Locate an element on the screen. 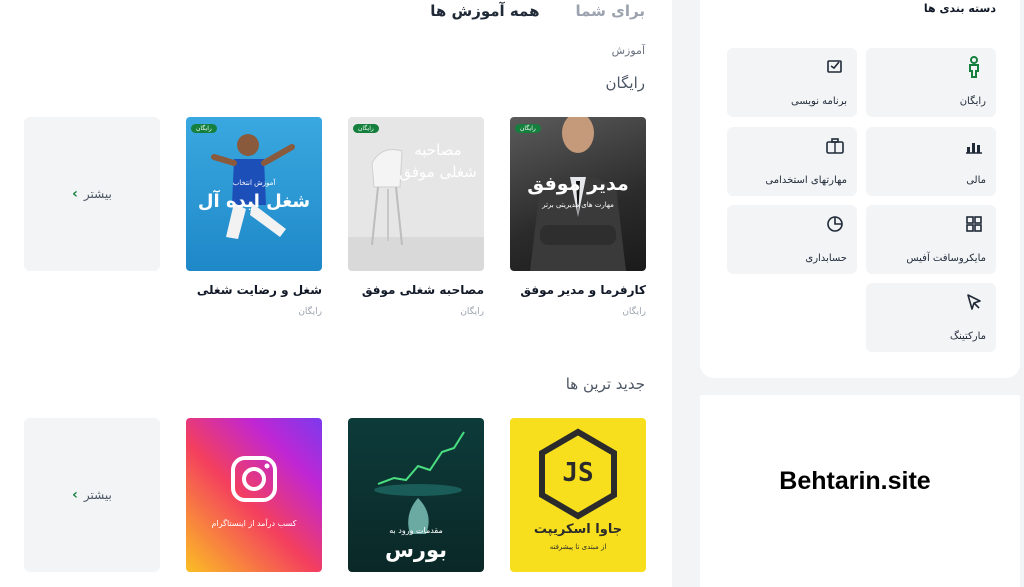  course-thumbnail: رایگان آموزش انتخاب شغل ایده آل is located at coordinates (254, 194).